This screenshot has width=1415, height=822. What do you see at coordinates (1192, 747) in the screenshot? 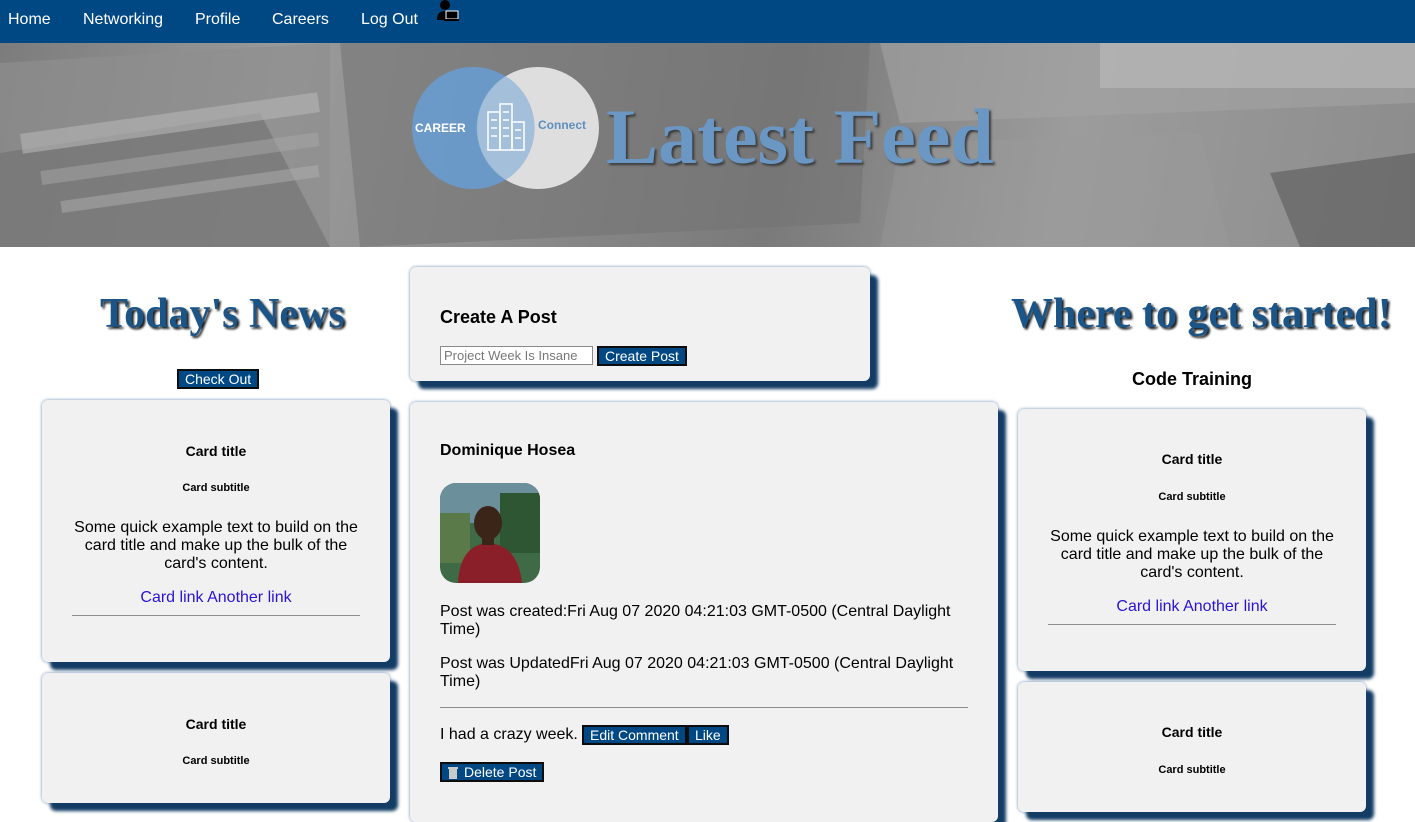
I see `training-card: Card title Card subtitle` at bounding box center [1192, 747].